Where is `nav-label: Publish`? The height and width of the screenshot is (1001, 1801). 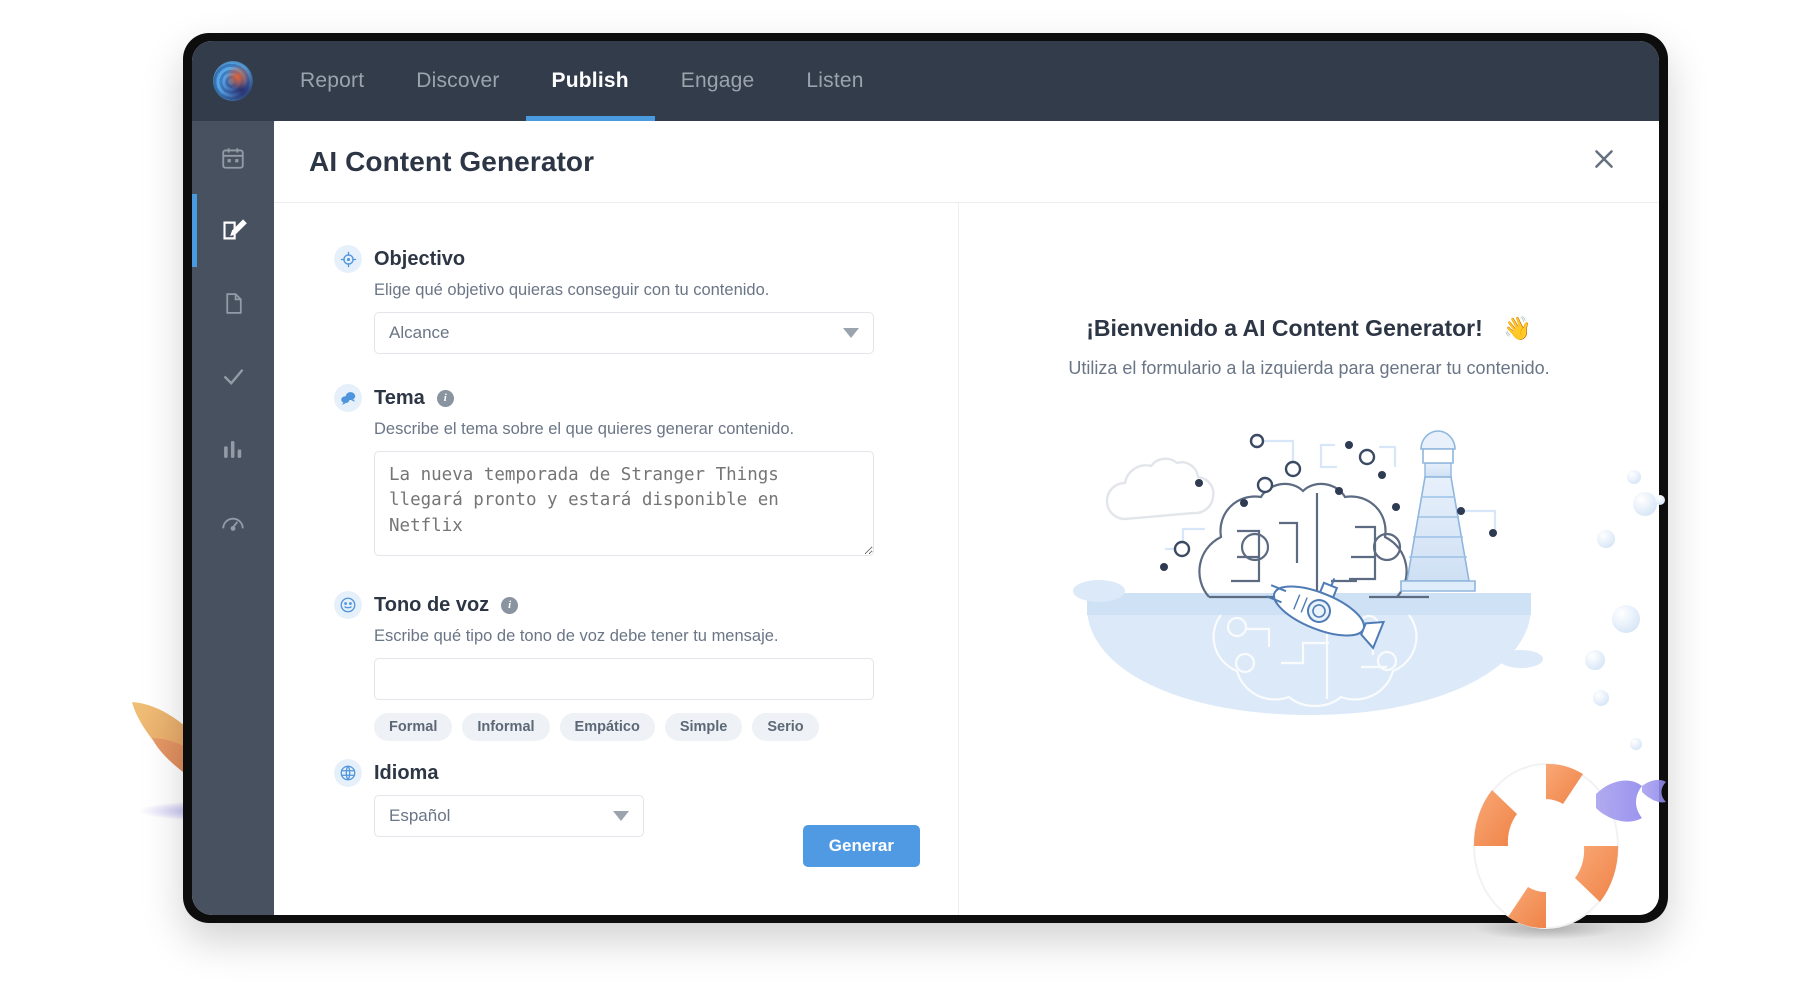 nav-label: Publish is located at coordinates (590, 80).